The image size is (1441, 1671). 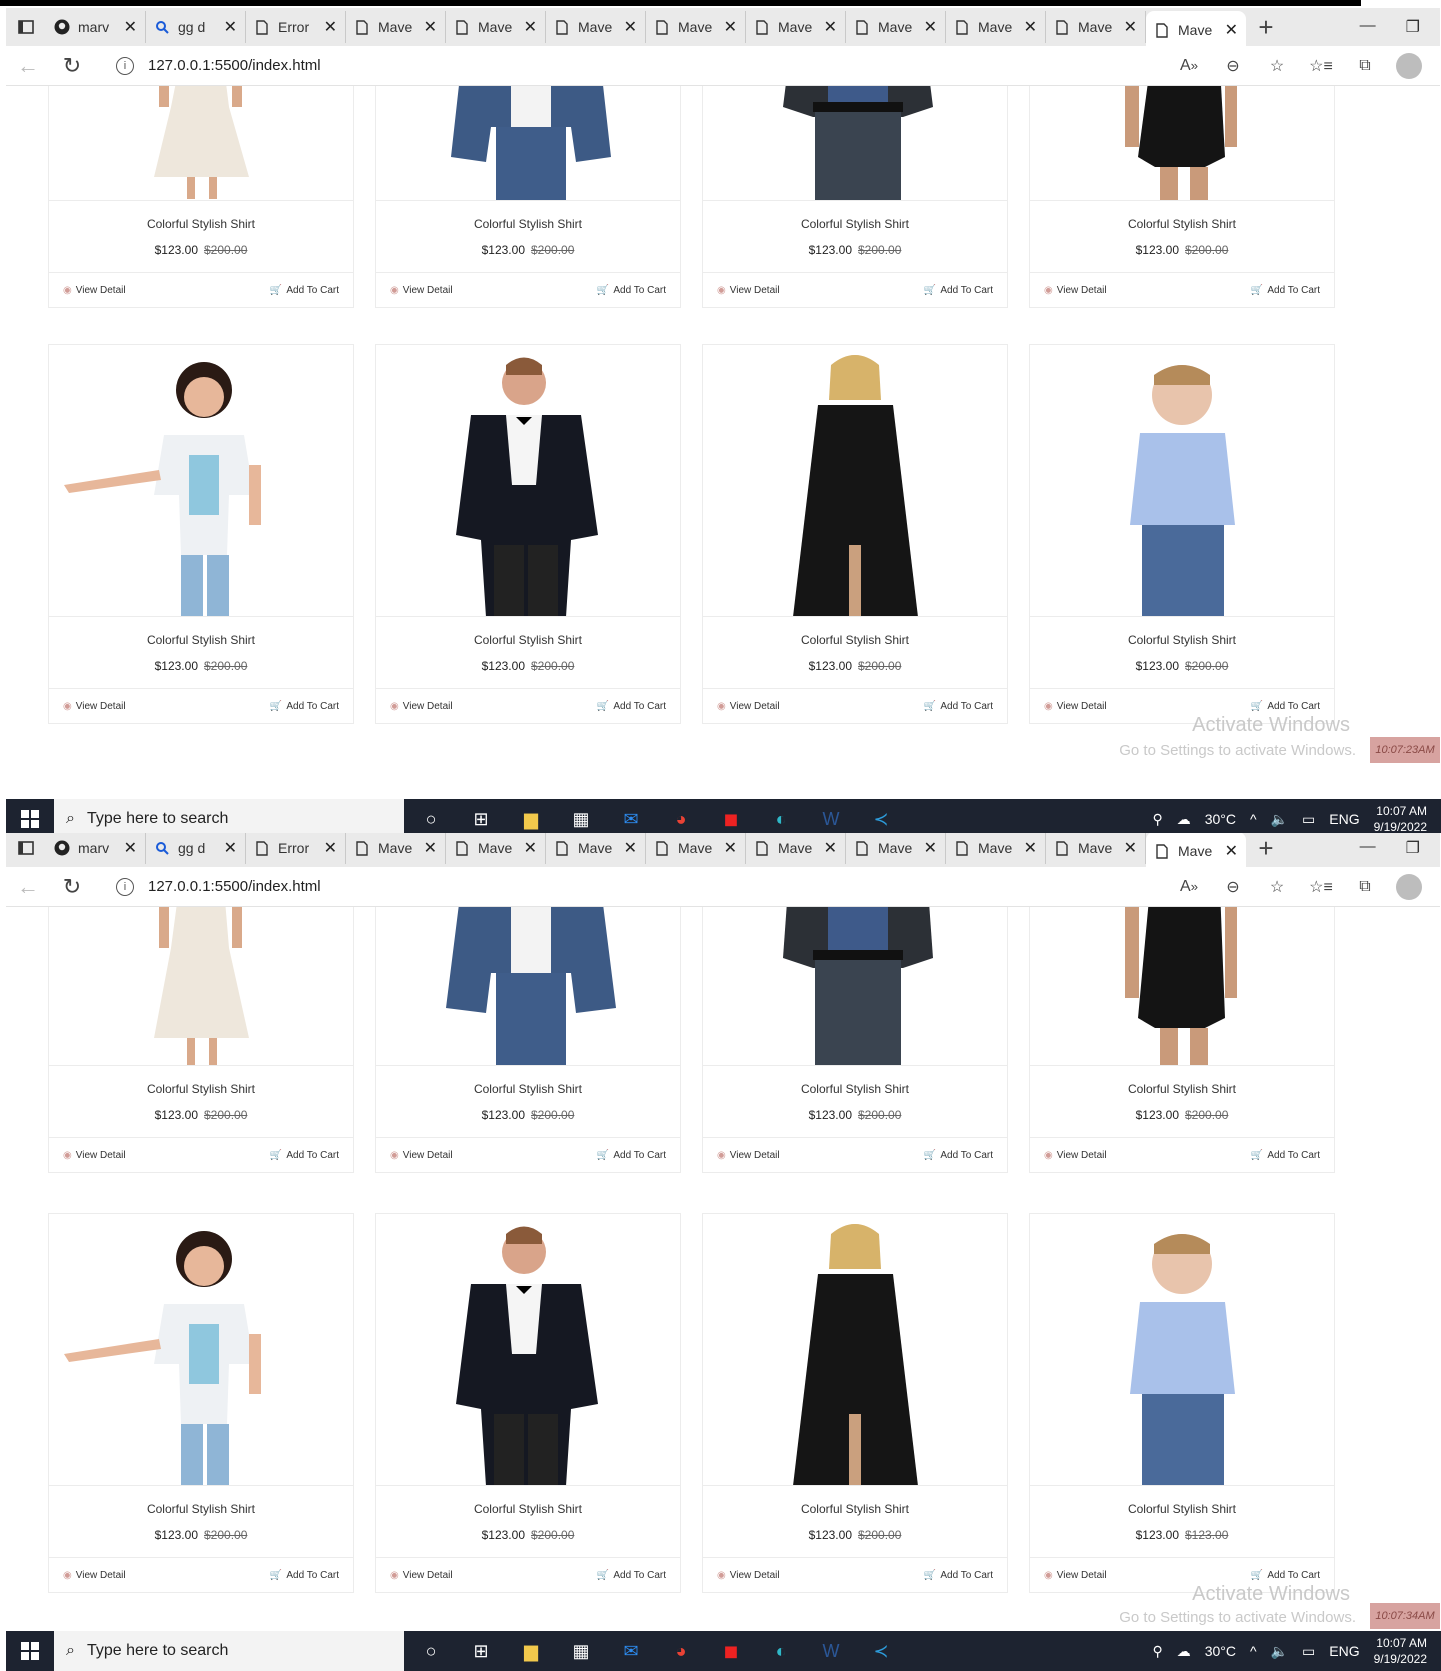 I want to click on browser-tab: marv ✕, so click(x=96, y=27).